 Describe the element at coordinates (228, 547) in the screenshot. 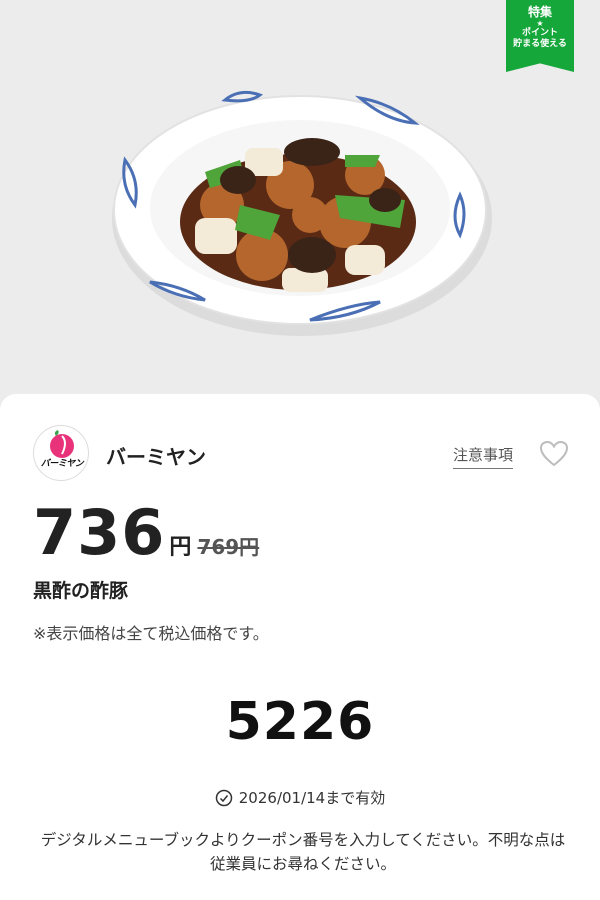

I see `original-price: 769円` at that location.